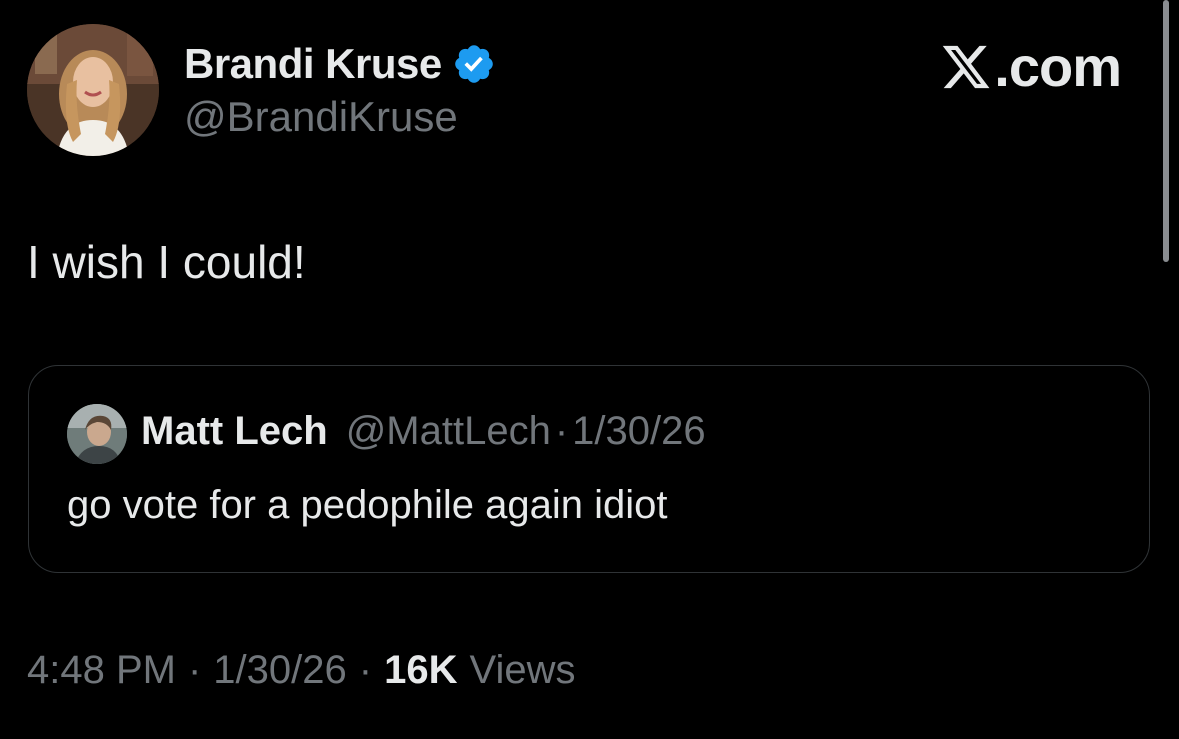  Describe the element at coordinates (420, 670) in the screenshot. I see `views-count: 16K` at that location.